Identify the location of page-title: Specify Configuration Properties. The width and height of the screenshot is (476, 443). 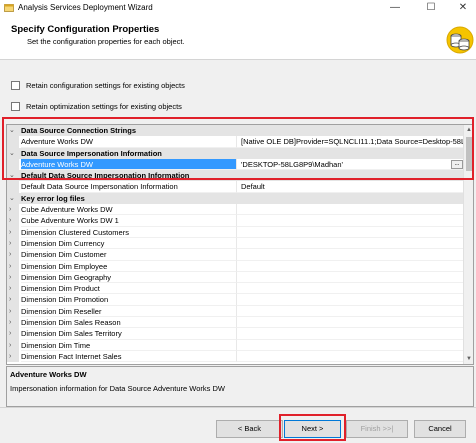
(85, 29).